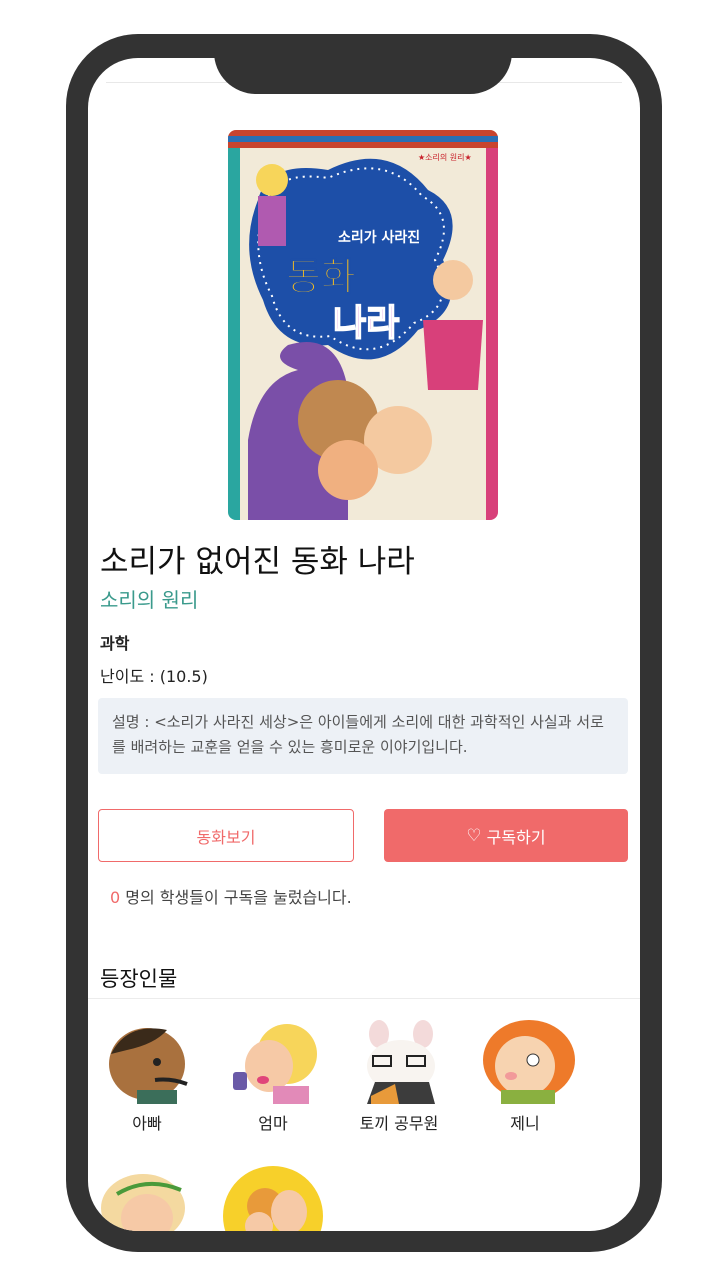 The width and height of the screenshot is (720, 1280). I want to click on character-name: 제니, so click(525, 1123).